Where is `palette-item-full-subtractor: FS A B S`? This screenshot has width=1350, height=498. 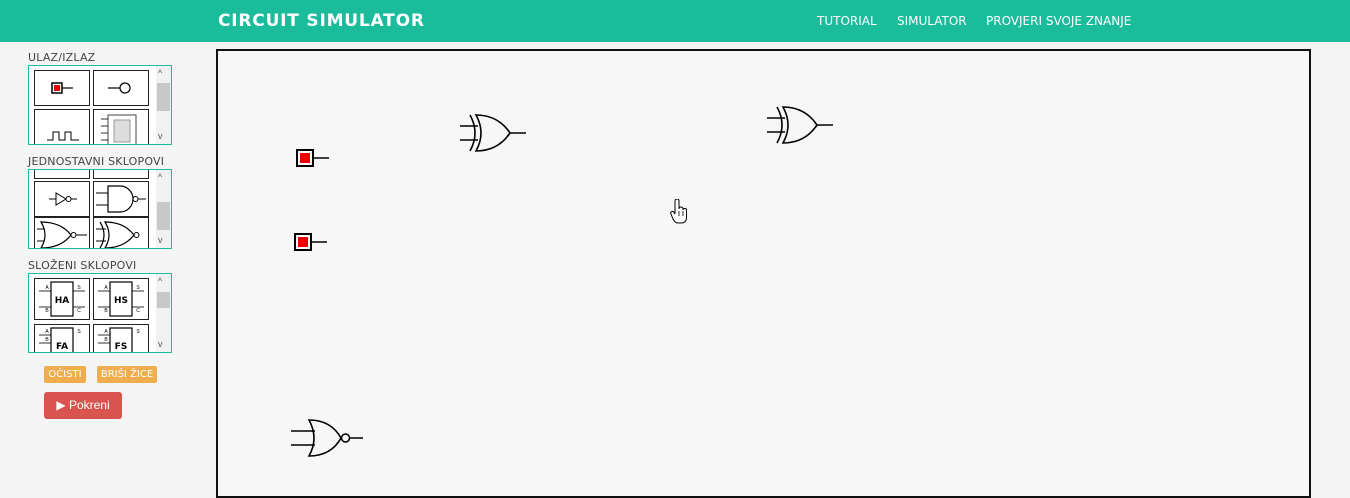 palette-item-full-subtractor: FS A B S is located at coordinates (121, 338).